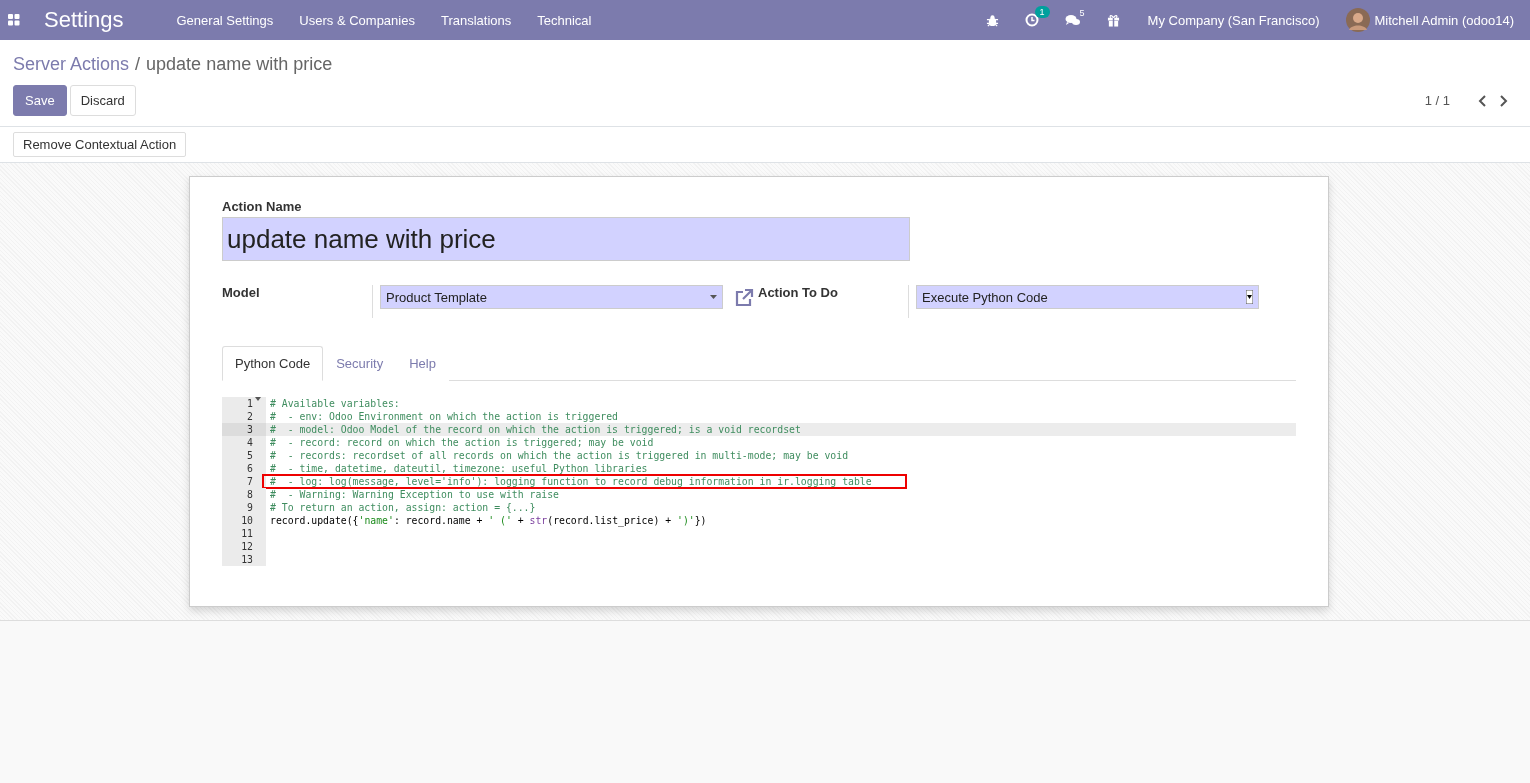 The image size is (1530, 783). What do you see at coordinates (102, 100) in the screenshot?
I see `discard-button: Discard` at bounding box center [102, 100].